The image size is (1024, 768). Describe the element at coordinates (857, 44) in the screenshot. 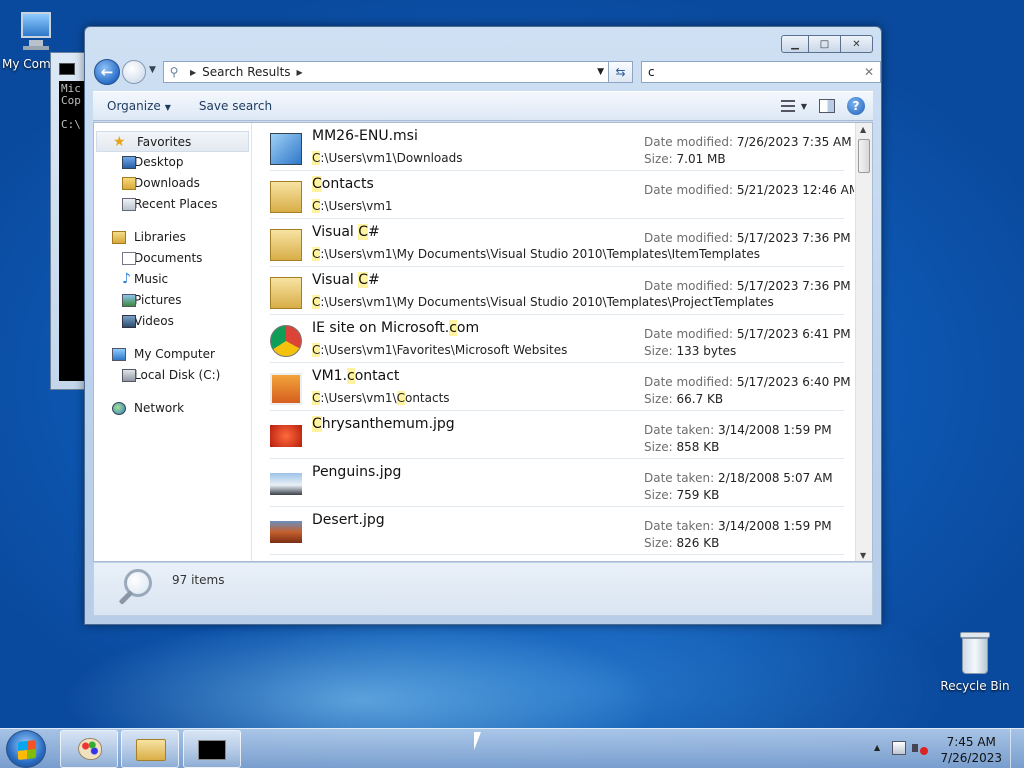

I see `close-button: ✕` at that location.